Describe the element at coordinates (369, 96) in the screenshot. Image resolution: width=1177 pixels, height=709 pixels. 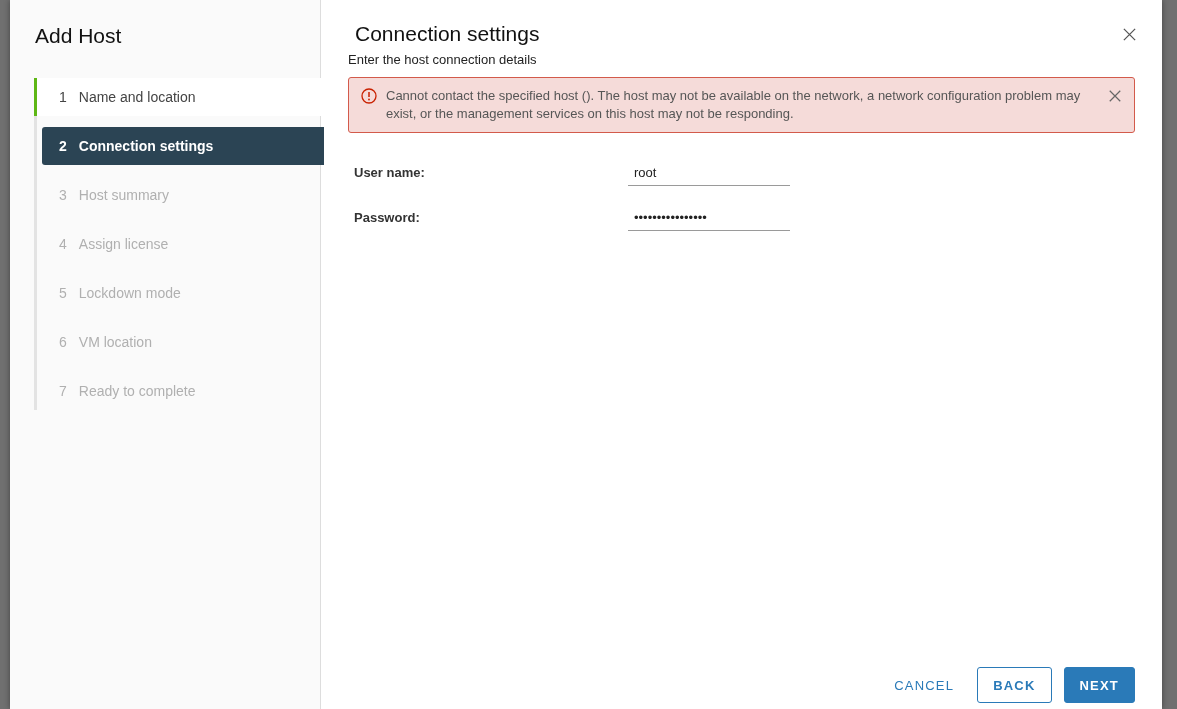
I see `exclamation-circle-icon` at that location.